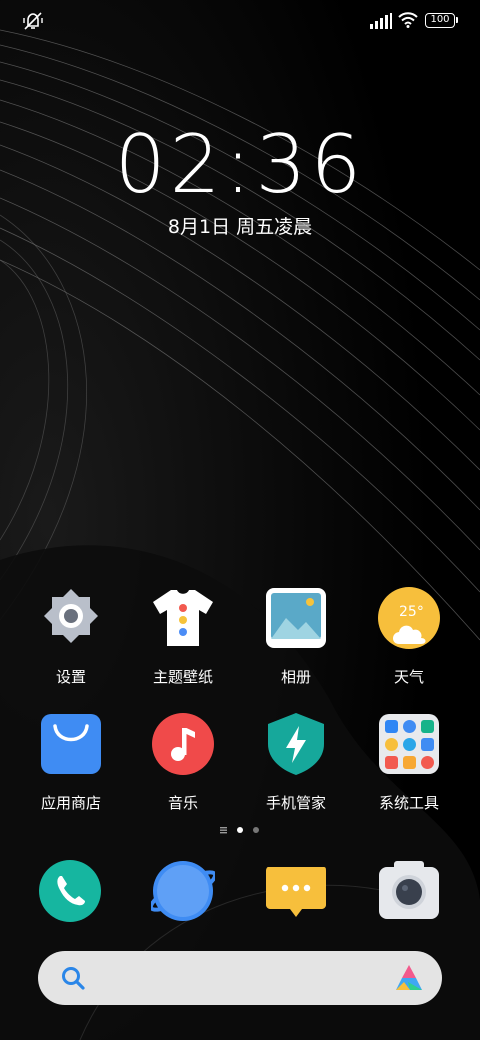  What do you see at coordinates (408, 20) in the screenshot?
I see `wifi-icon` at bounding box center [408, 20].